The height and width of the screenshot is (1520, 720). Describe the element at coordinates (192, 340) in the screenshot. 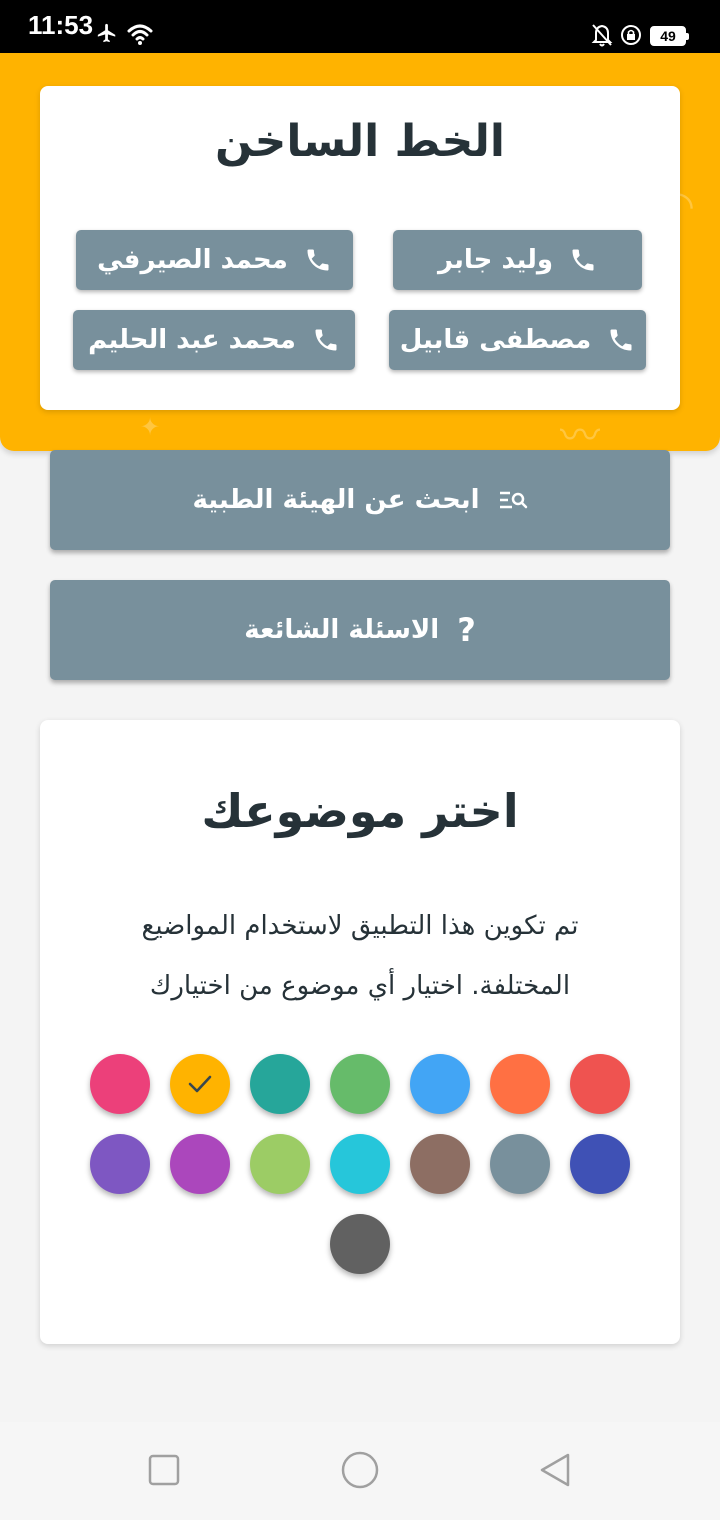

I see `contact-name: محمد عبد الحليم` at that location.